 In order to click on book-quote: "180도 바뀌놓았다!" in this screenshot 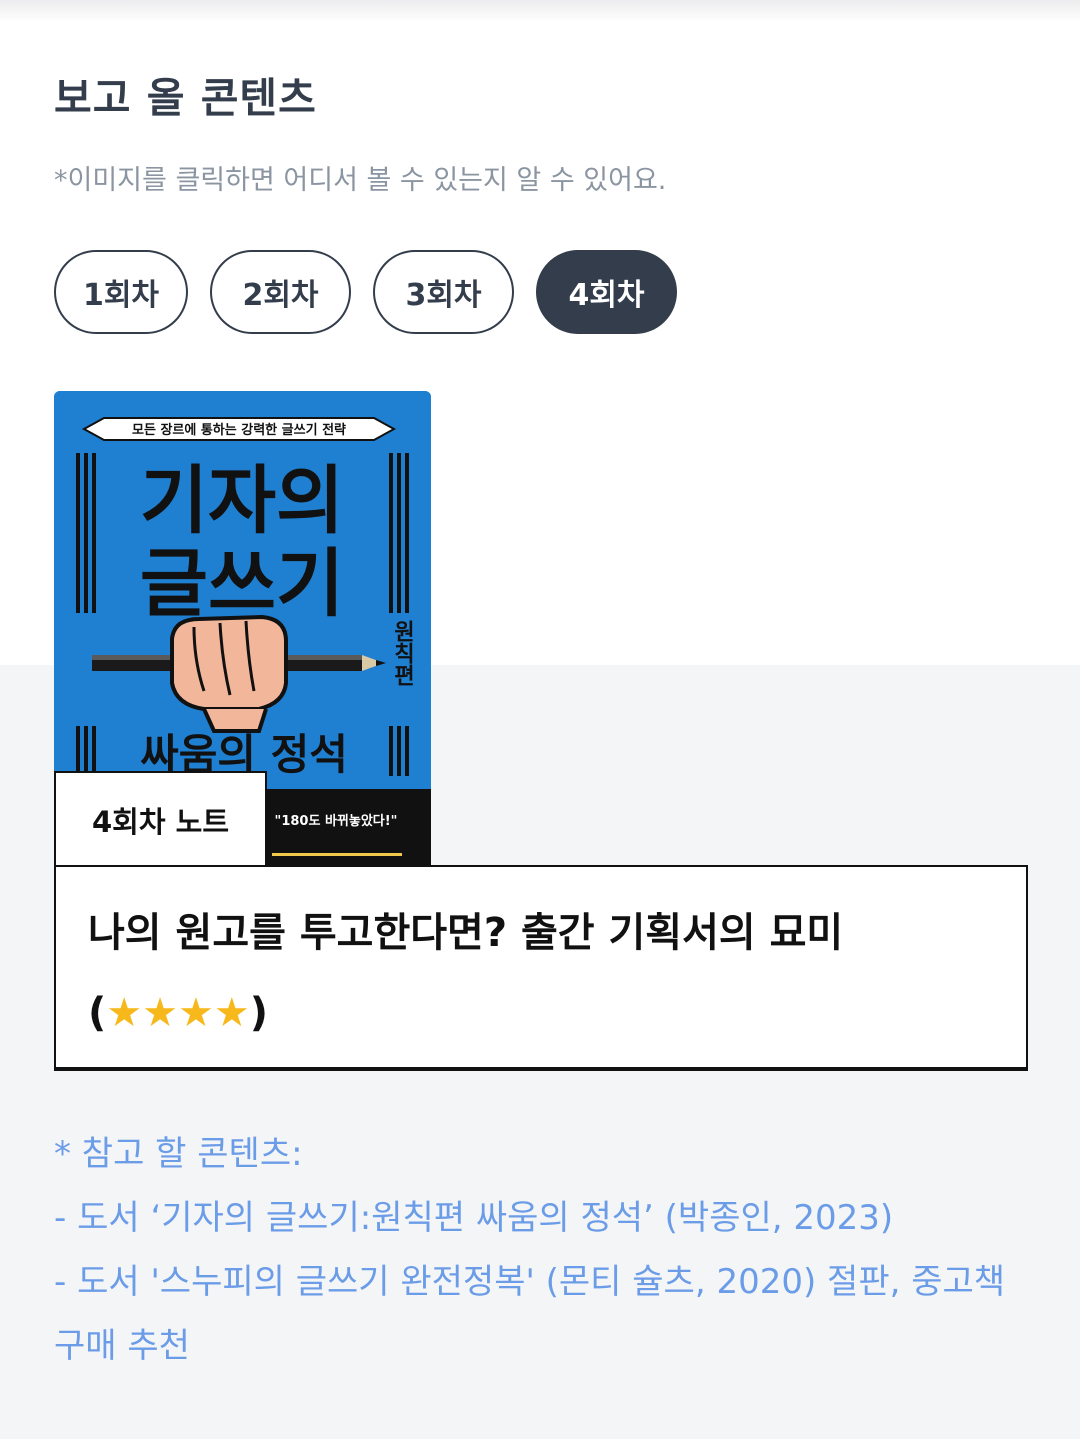, I will do `click(336, 821)`.